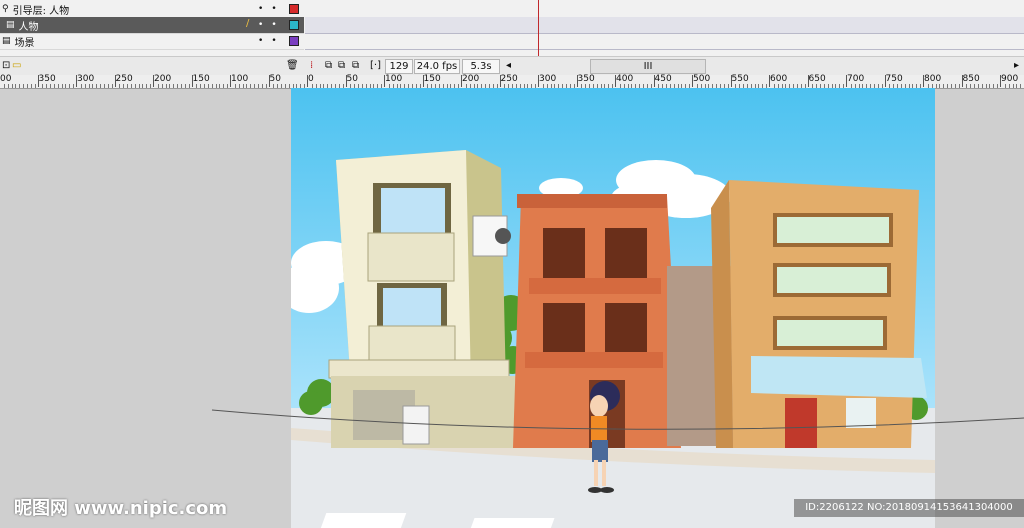 The height and width of the screenshot is (528, 1024). Describe the element at coordinates (617, 419) in the screenshot. I see `motion-guide-path` at that location.